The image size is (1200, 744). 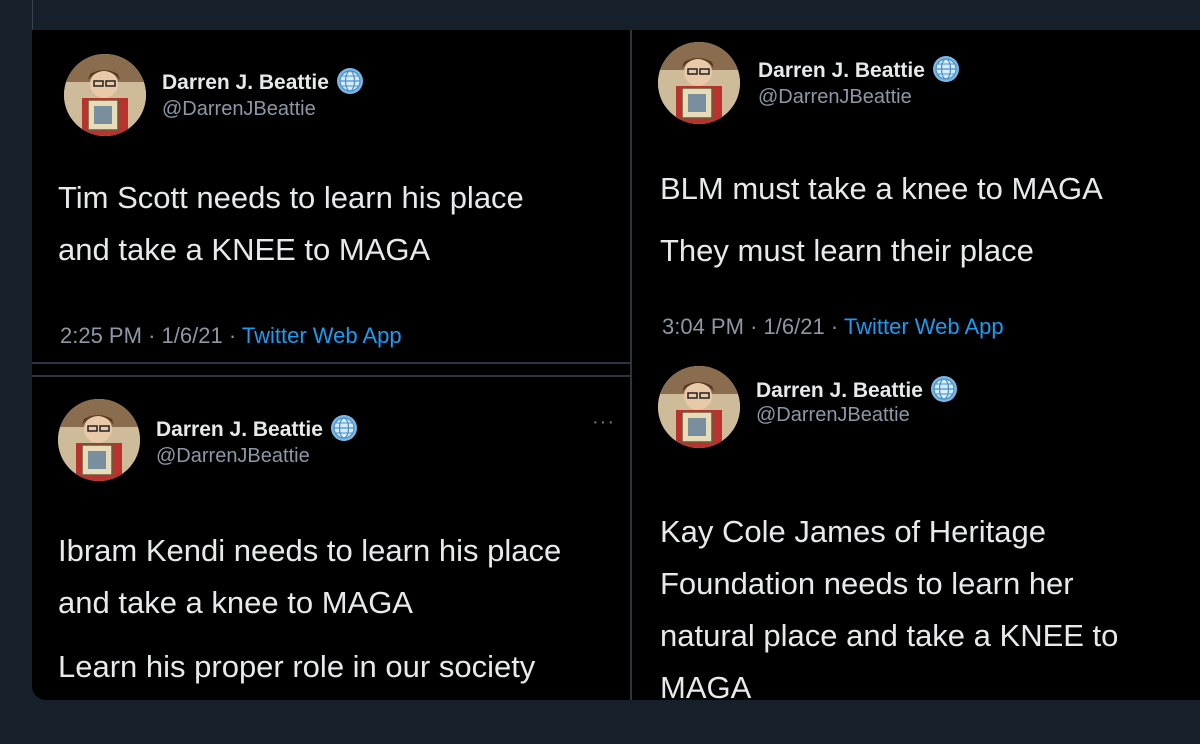 What do you see at coordinates (310, 550) in the screenshot?
I see `tweet-line: Ibram Kendi needs to learn his place` at bounding box center [310, 550].